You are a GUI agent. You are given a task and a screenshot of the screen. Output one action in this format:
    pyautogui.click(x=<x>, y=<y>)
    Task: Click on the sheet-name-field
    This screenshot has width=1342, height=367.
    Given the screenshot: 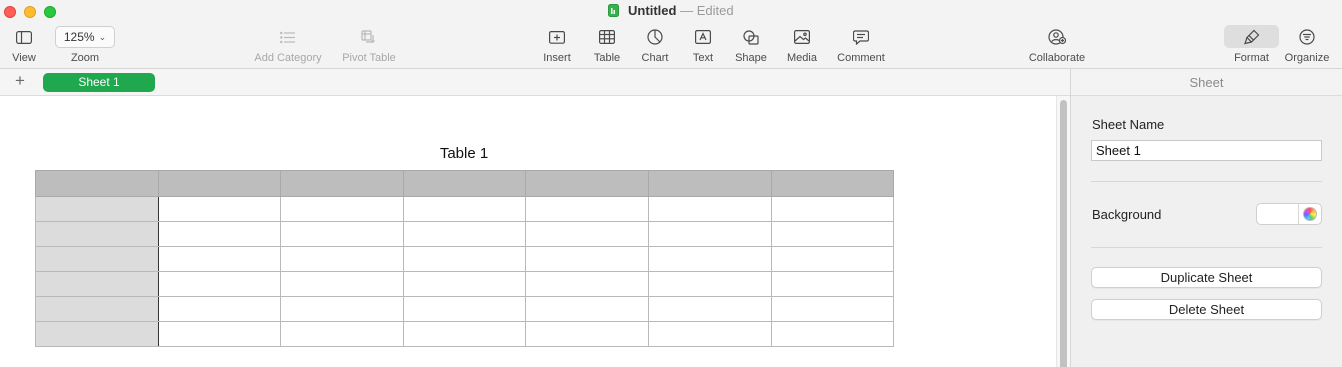 What is the action you would take?
    pyautogui.click(x=1206, y=150)
    